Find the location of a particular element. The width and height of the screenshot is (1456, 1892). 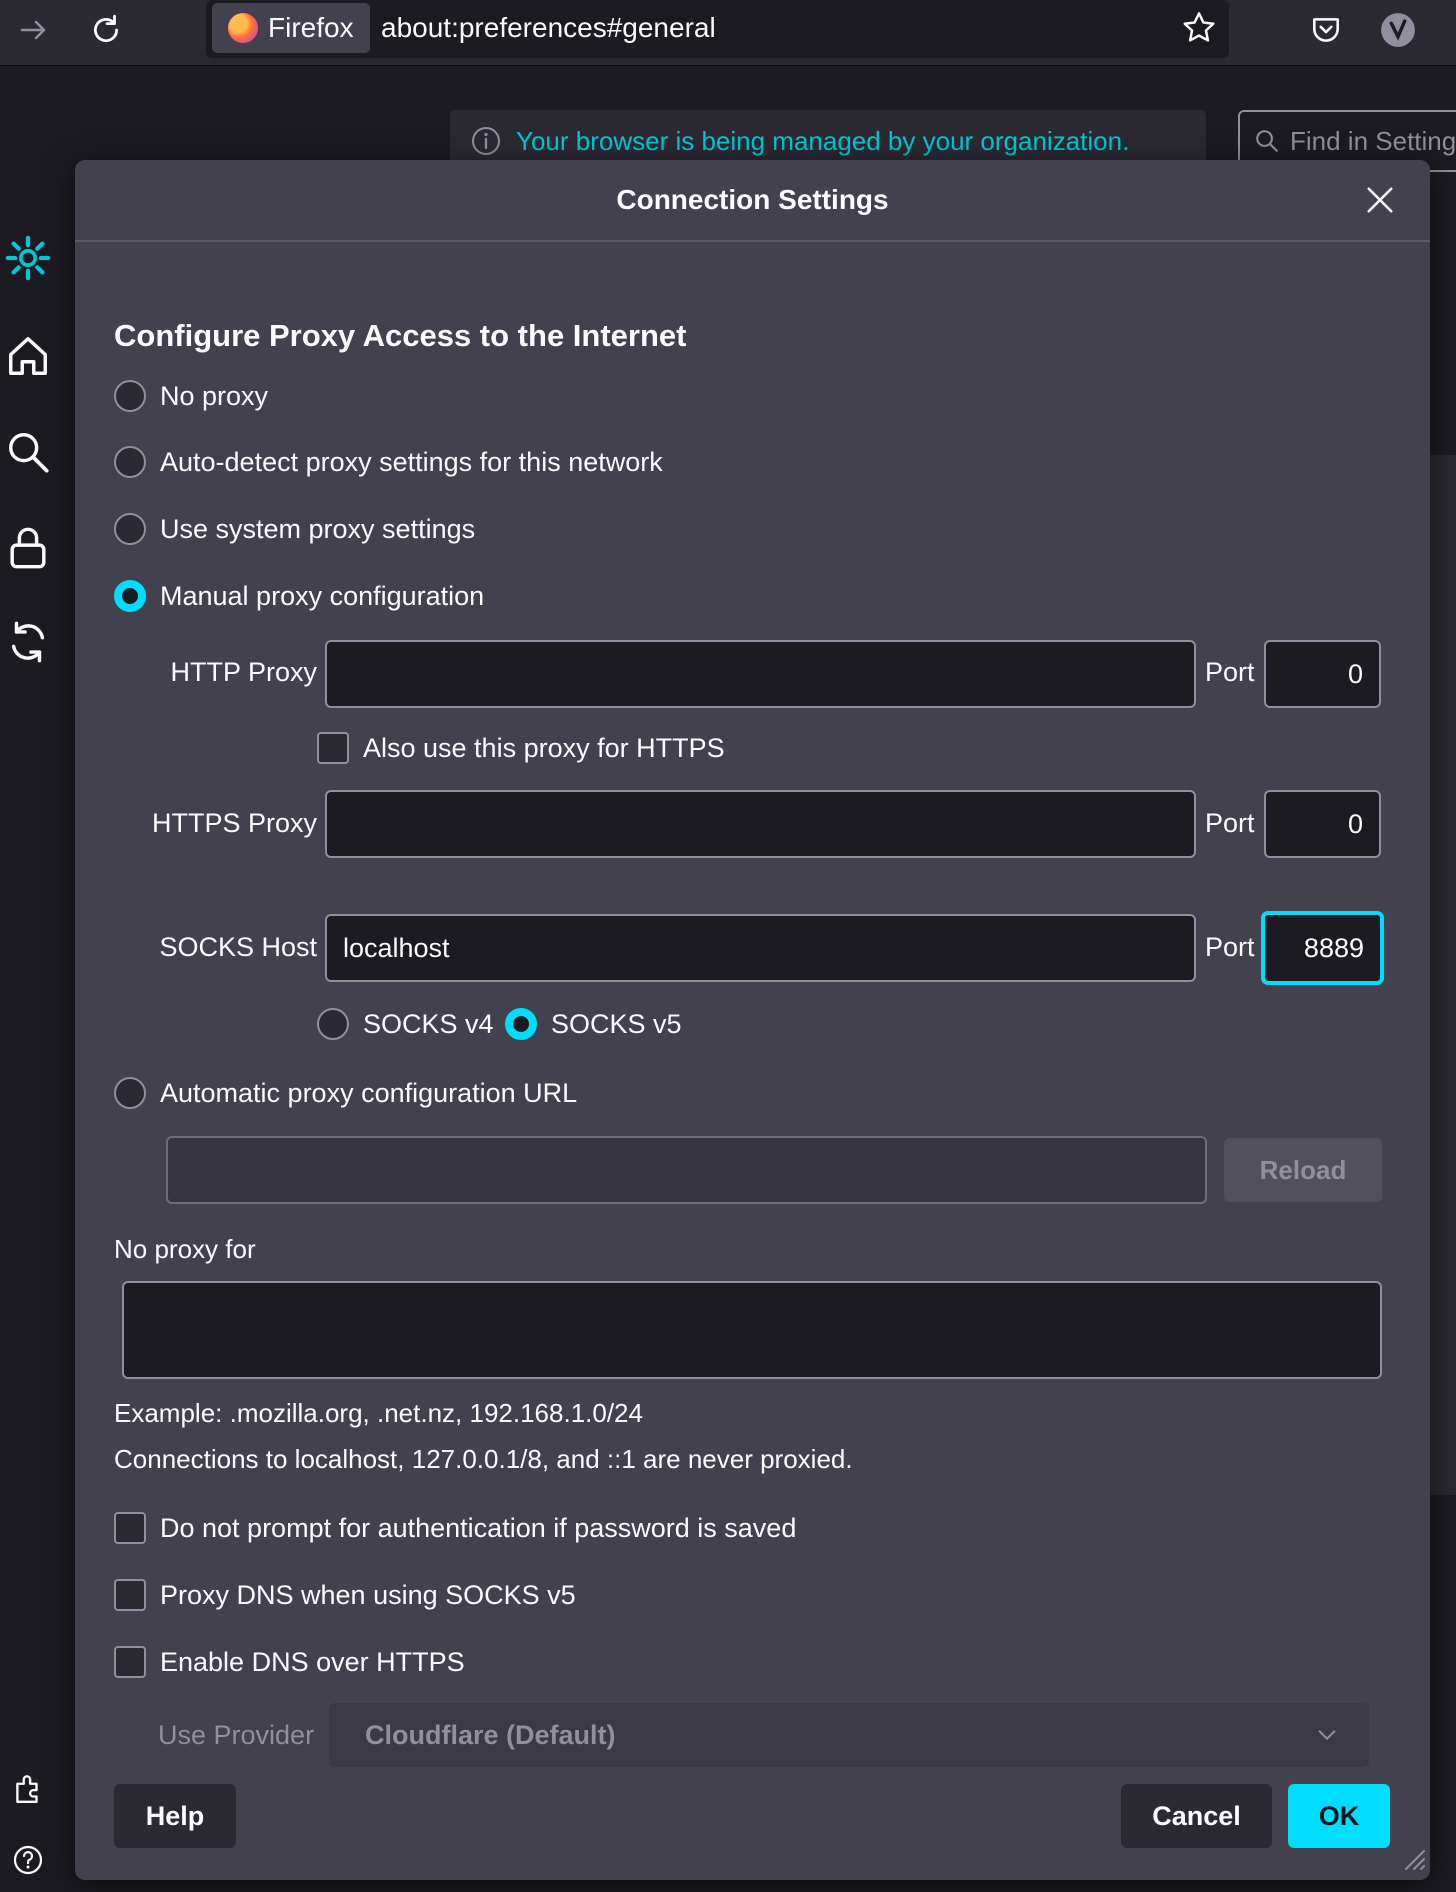

bookmark-star-icon is located at coordinates (1199, 30).